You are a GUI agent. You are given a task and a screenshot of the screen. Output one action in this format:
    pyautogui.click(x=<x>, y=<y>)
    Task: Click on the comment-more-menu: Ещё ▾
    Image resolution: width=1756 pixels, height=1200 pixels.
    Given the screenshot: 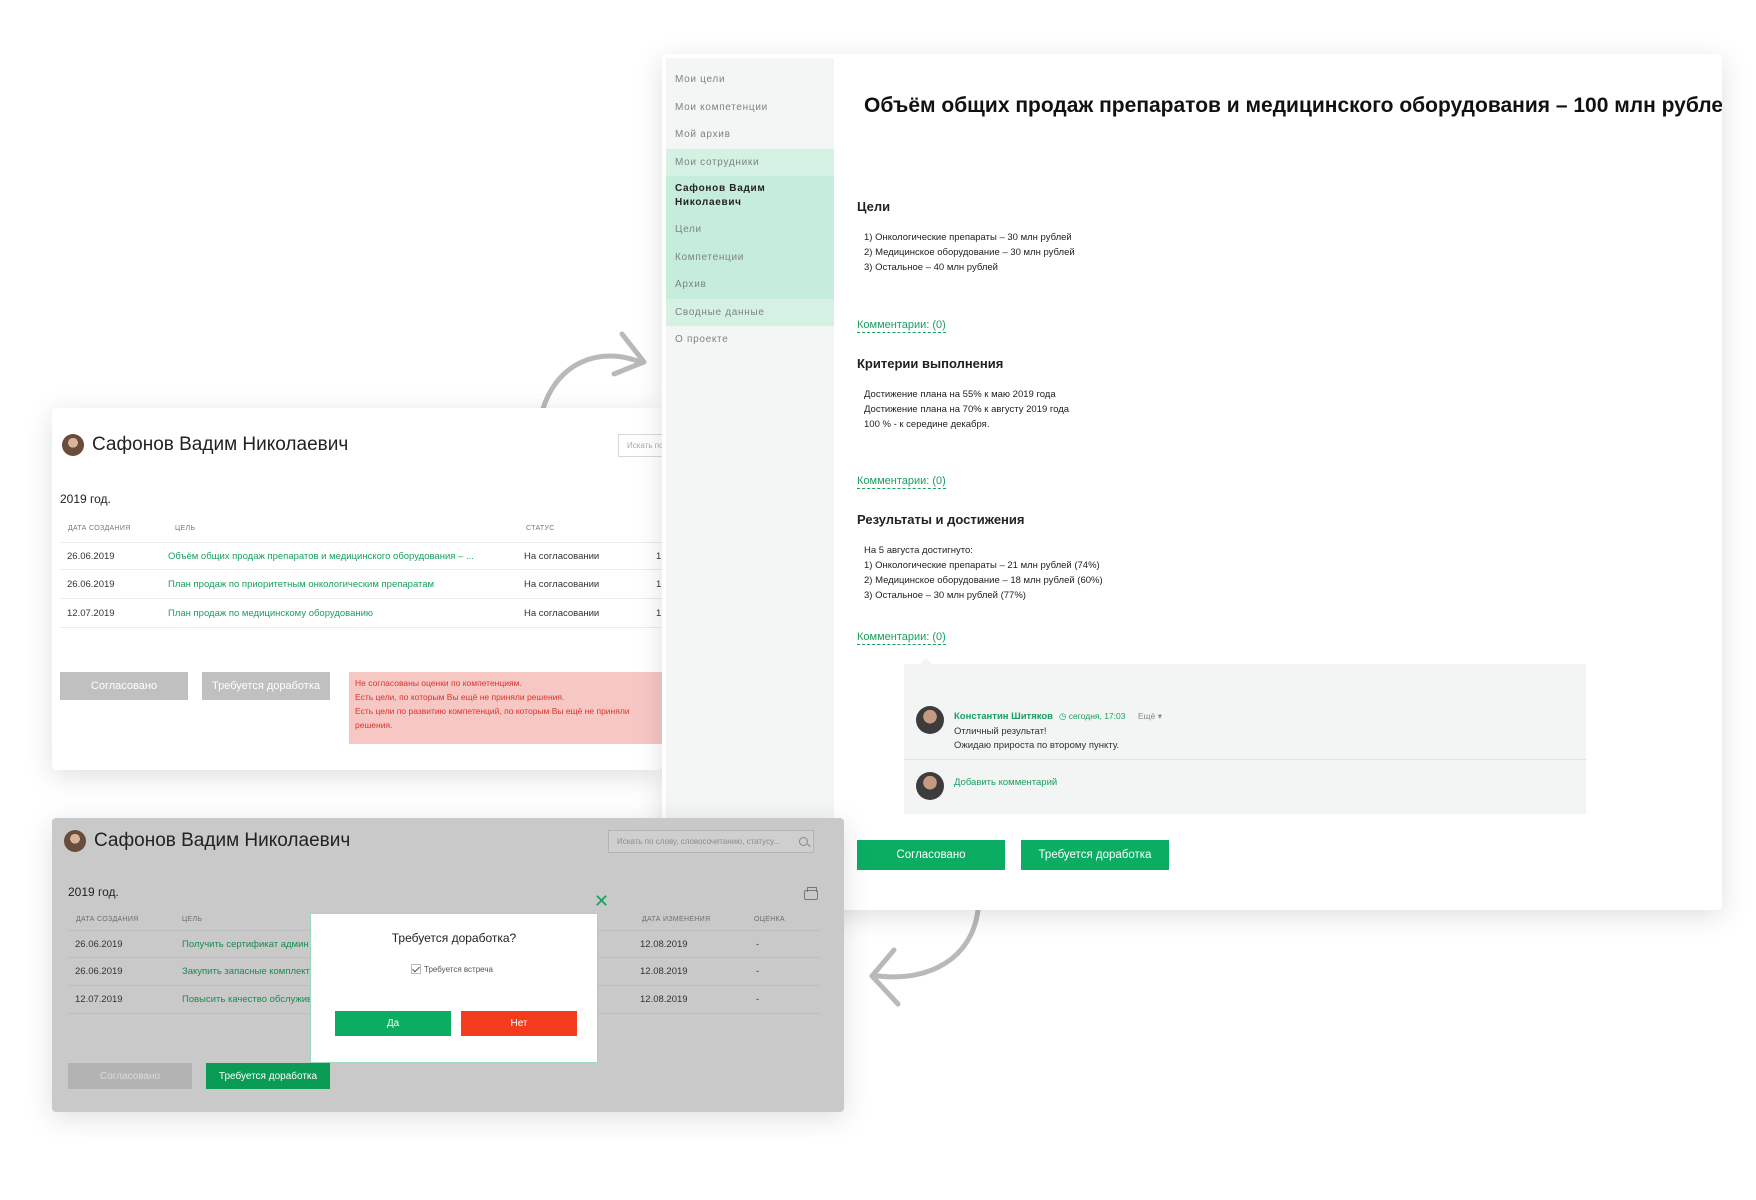 What is the action you would take?
    pyautogui.click(x=1150, y=716)
    